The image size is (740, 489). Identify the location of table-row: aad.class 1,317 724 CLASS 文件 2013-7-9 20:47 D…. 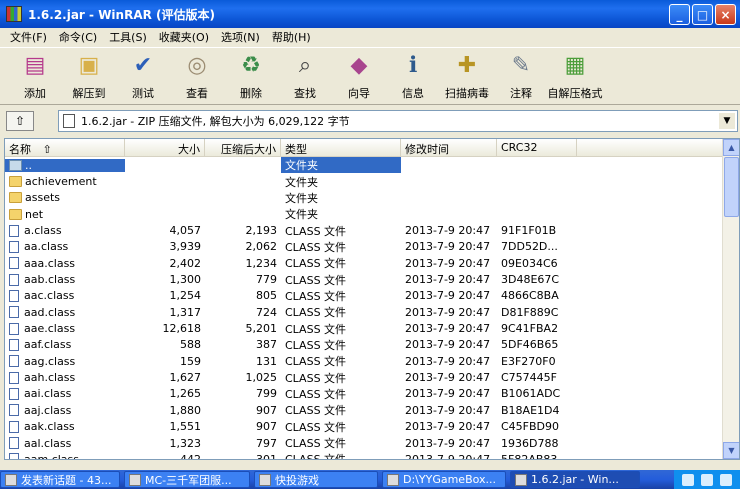
(372, 312).